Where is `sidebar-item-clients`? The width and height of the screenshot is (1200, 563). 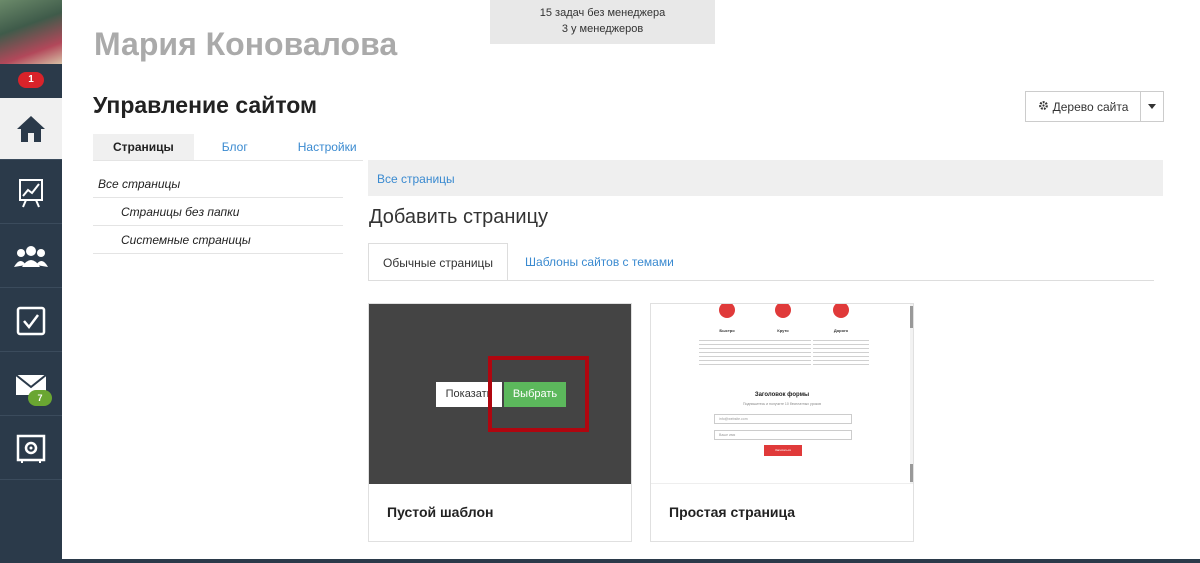 sidebar-item-clients is located at coordinates (31, 257).